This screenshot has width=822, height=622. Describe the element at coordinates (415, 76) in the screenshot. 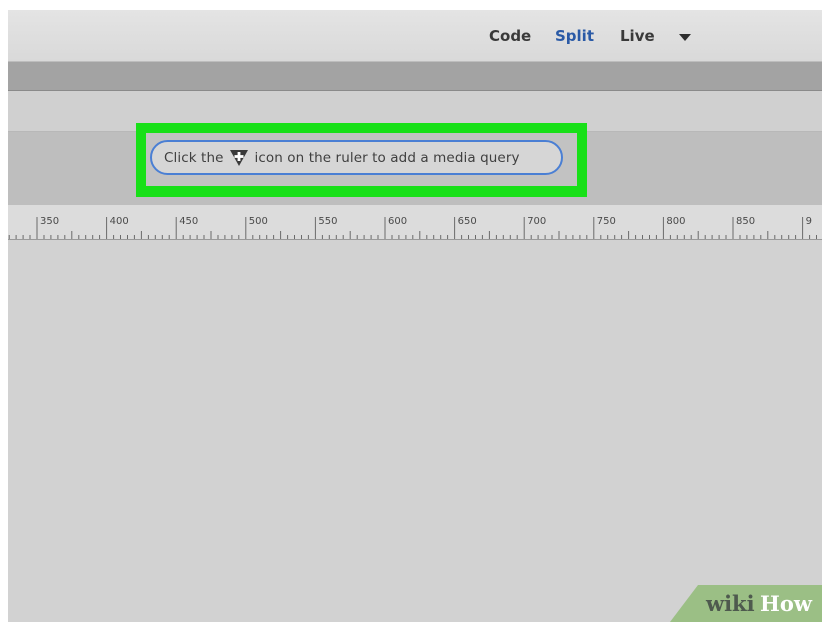

I see `document-tab-bar` at that location.